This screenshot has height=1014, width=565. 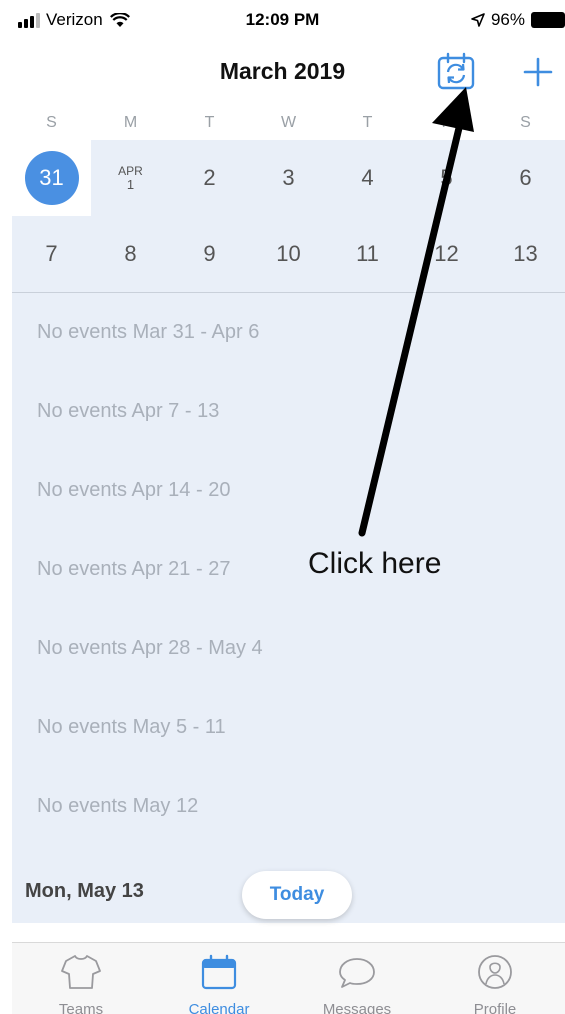 What do you see at coordinates (219, 972) in the screenshot?
I see `calendar-icon` at bounding box center [219, 972].